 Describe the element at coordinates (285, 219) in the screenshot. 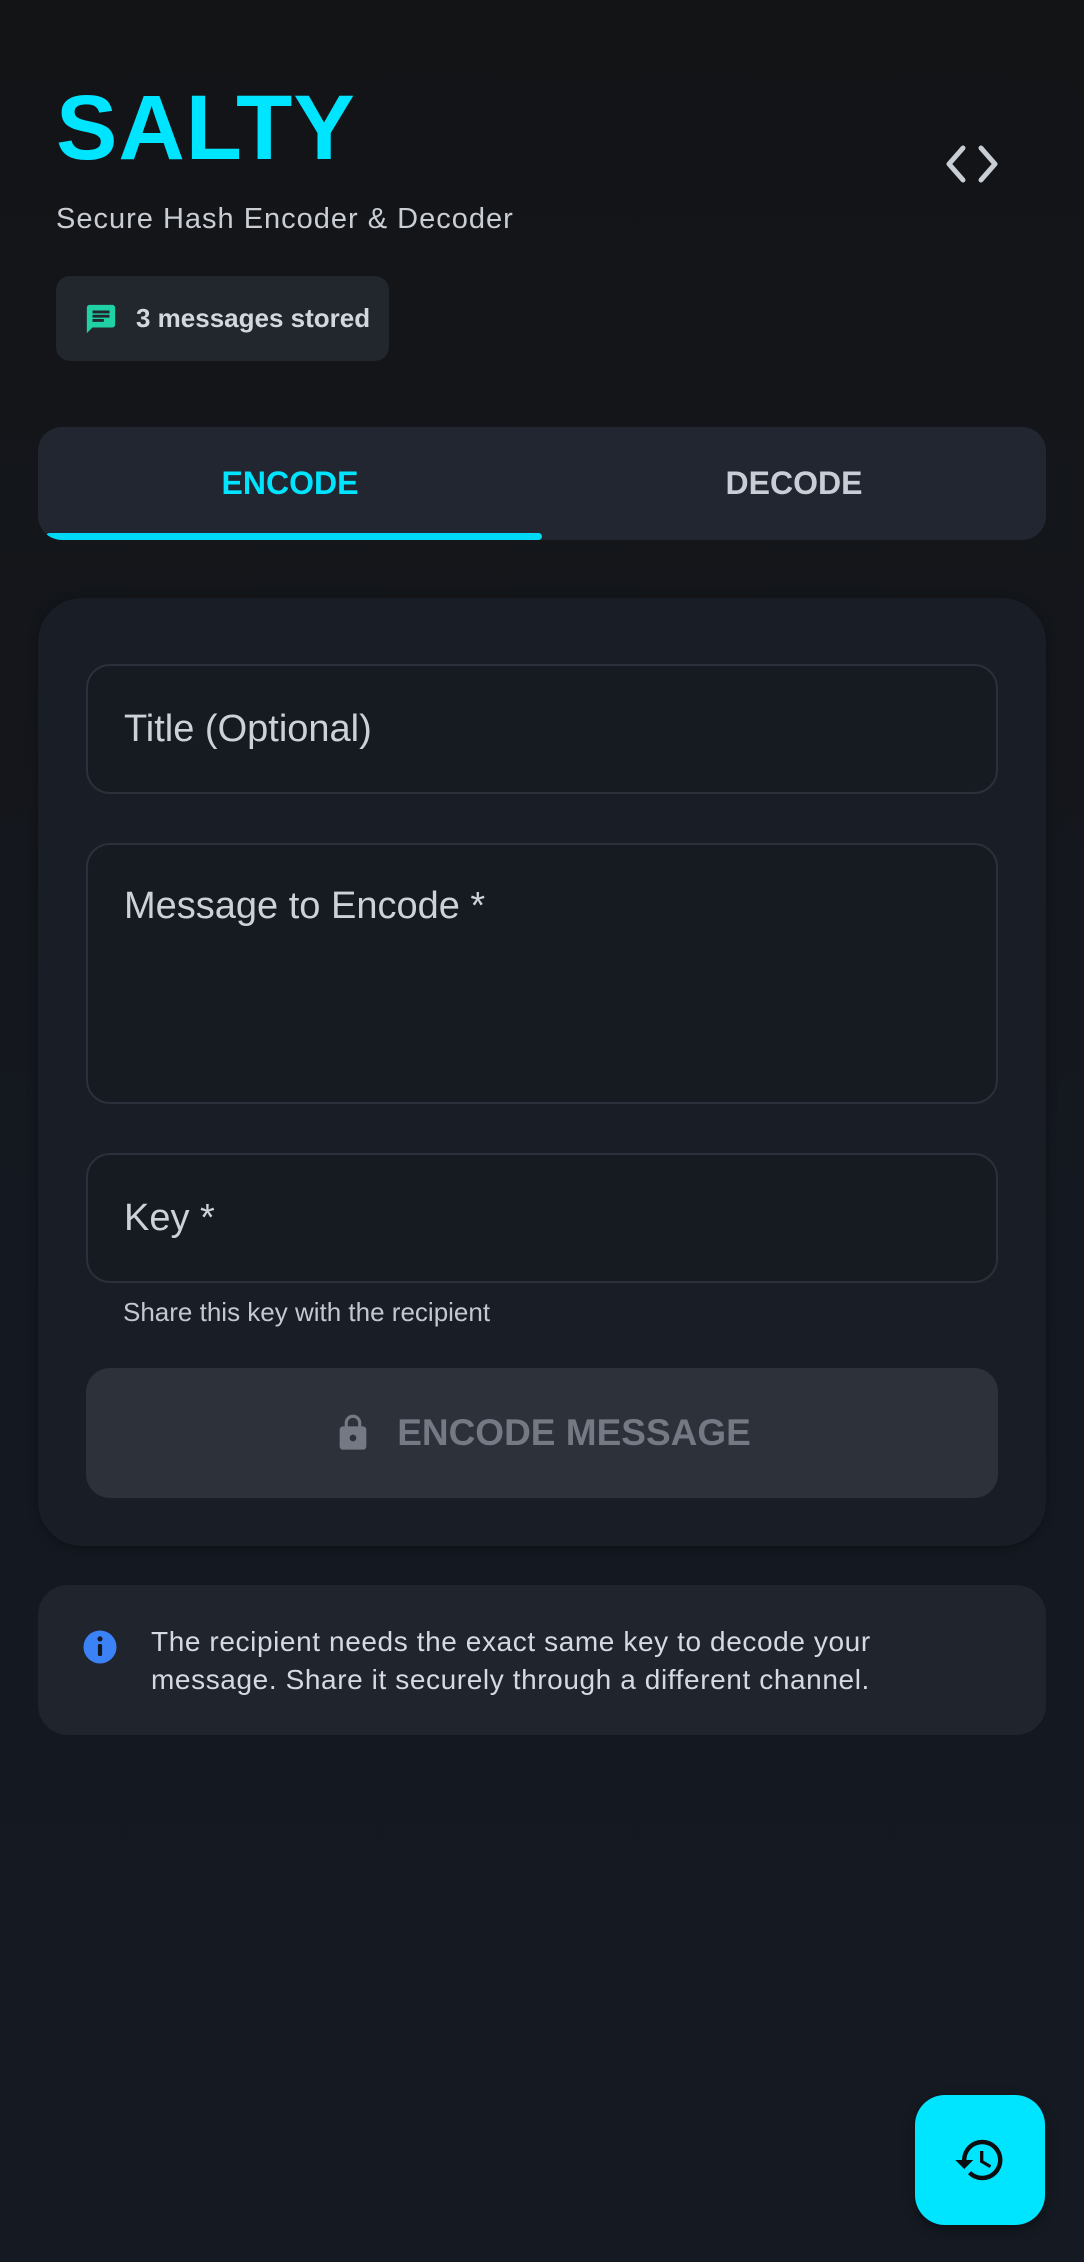

I see `app-subtitle: Secure Hash Encoder & Decoder` at that location.